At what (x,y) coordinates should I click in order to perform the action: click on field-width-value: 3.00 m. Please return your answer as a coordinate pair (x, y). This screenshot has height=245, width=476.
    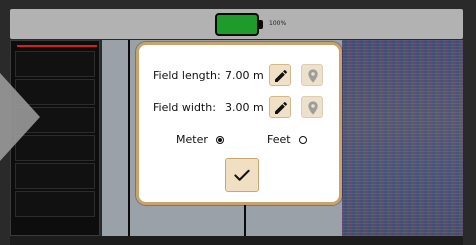
    Looking at the image, I should click on (244, 107).